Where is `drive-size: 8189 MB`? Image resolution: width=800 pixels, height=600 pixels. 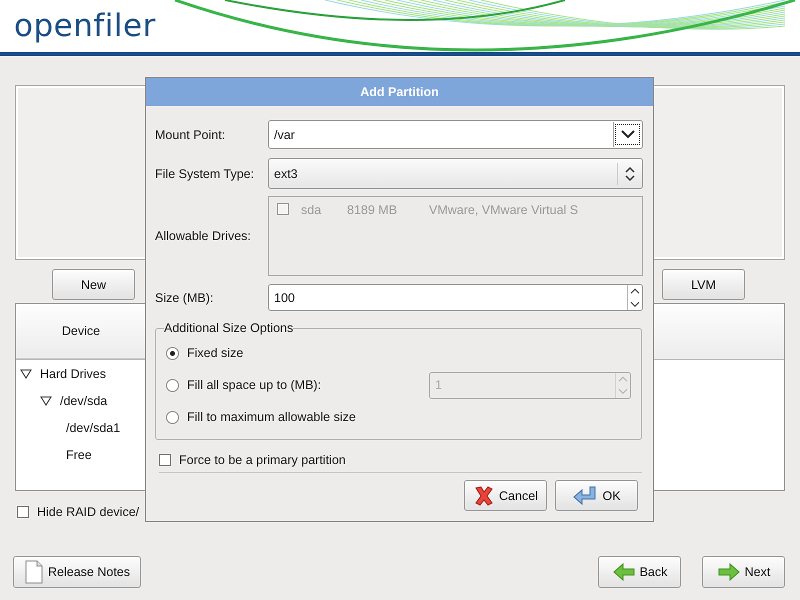
drive-size: 8189 MB is located at coordinates (372, 210).